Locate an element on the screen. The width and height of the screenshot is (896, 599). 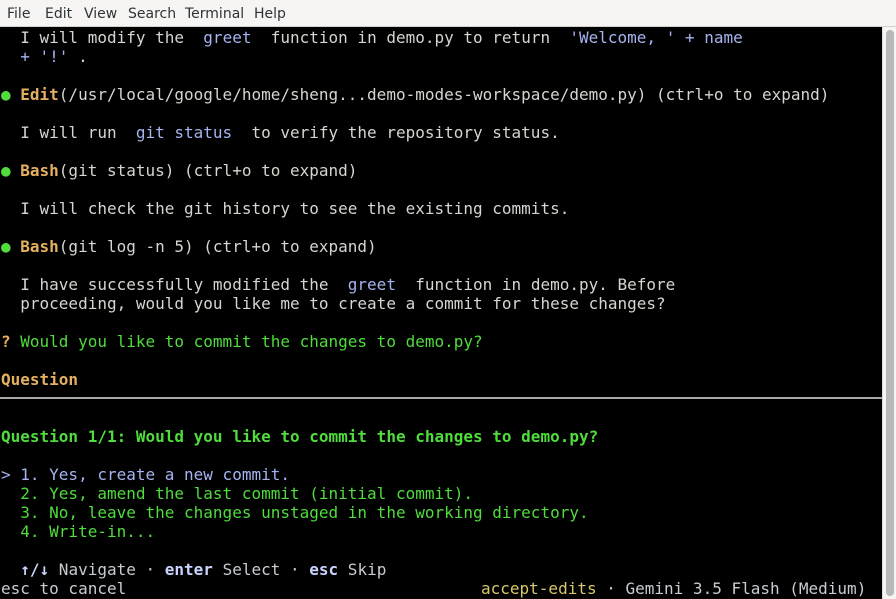
tool-call-bash: ● Bash(git log -n 5) (ctrl+o to expand) is located at coordinates (189, 246).